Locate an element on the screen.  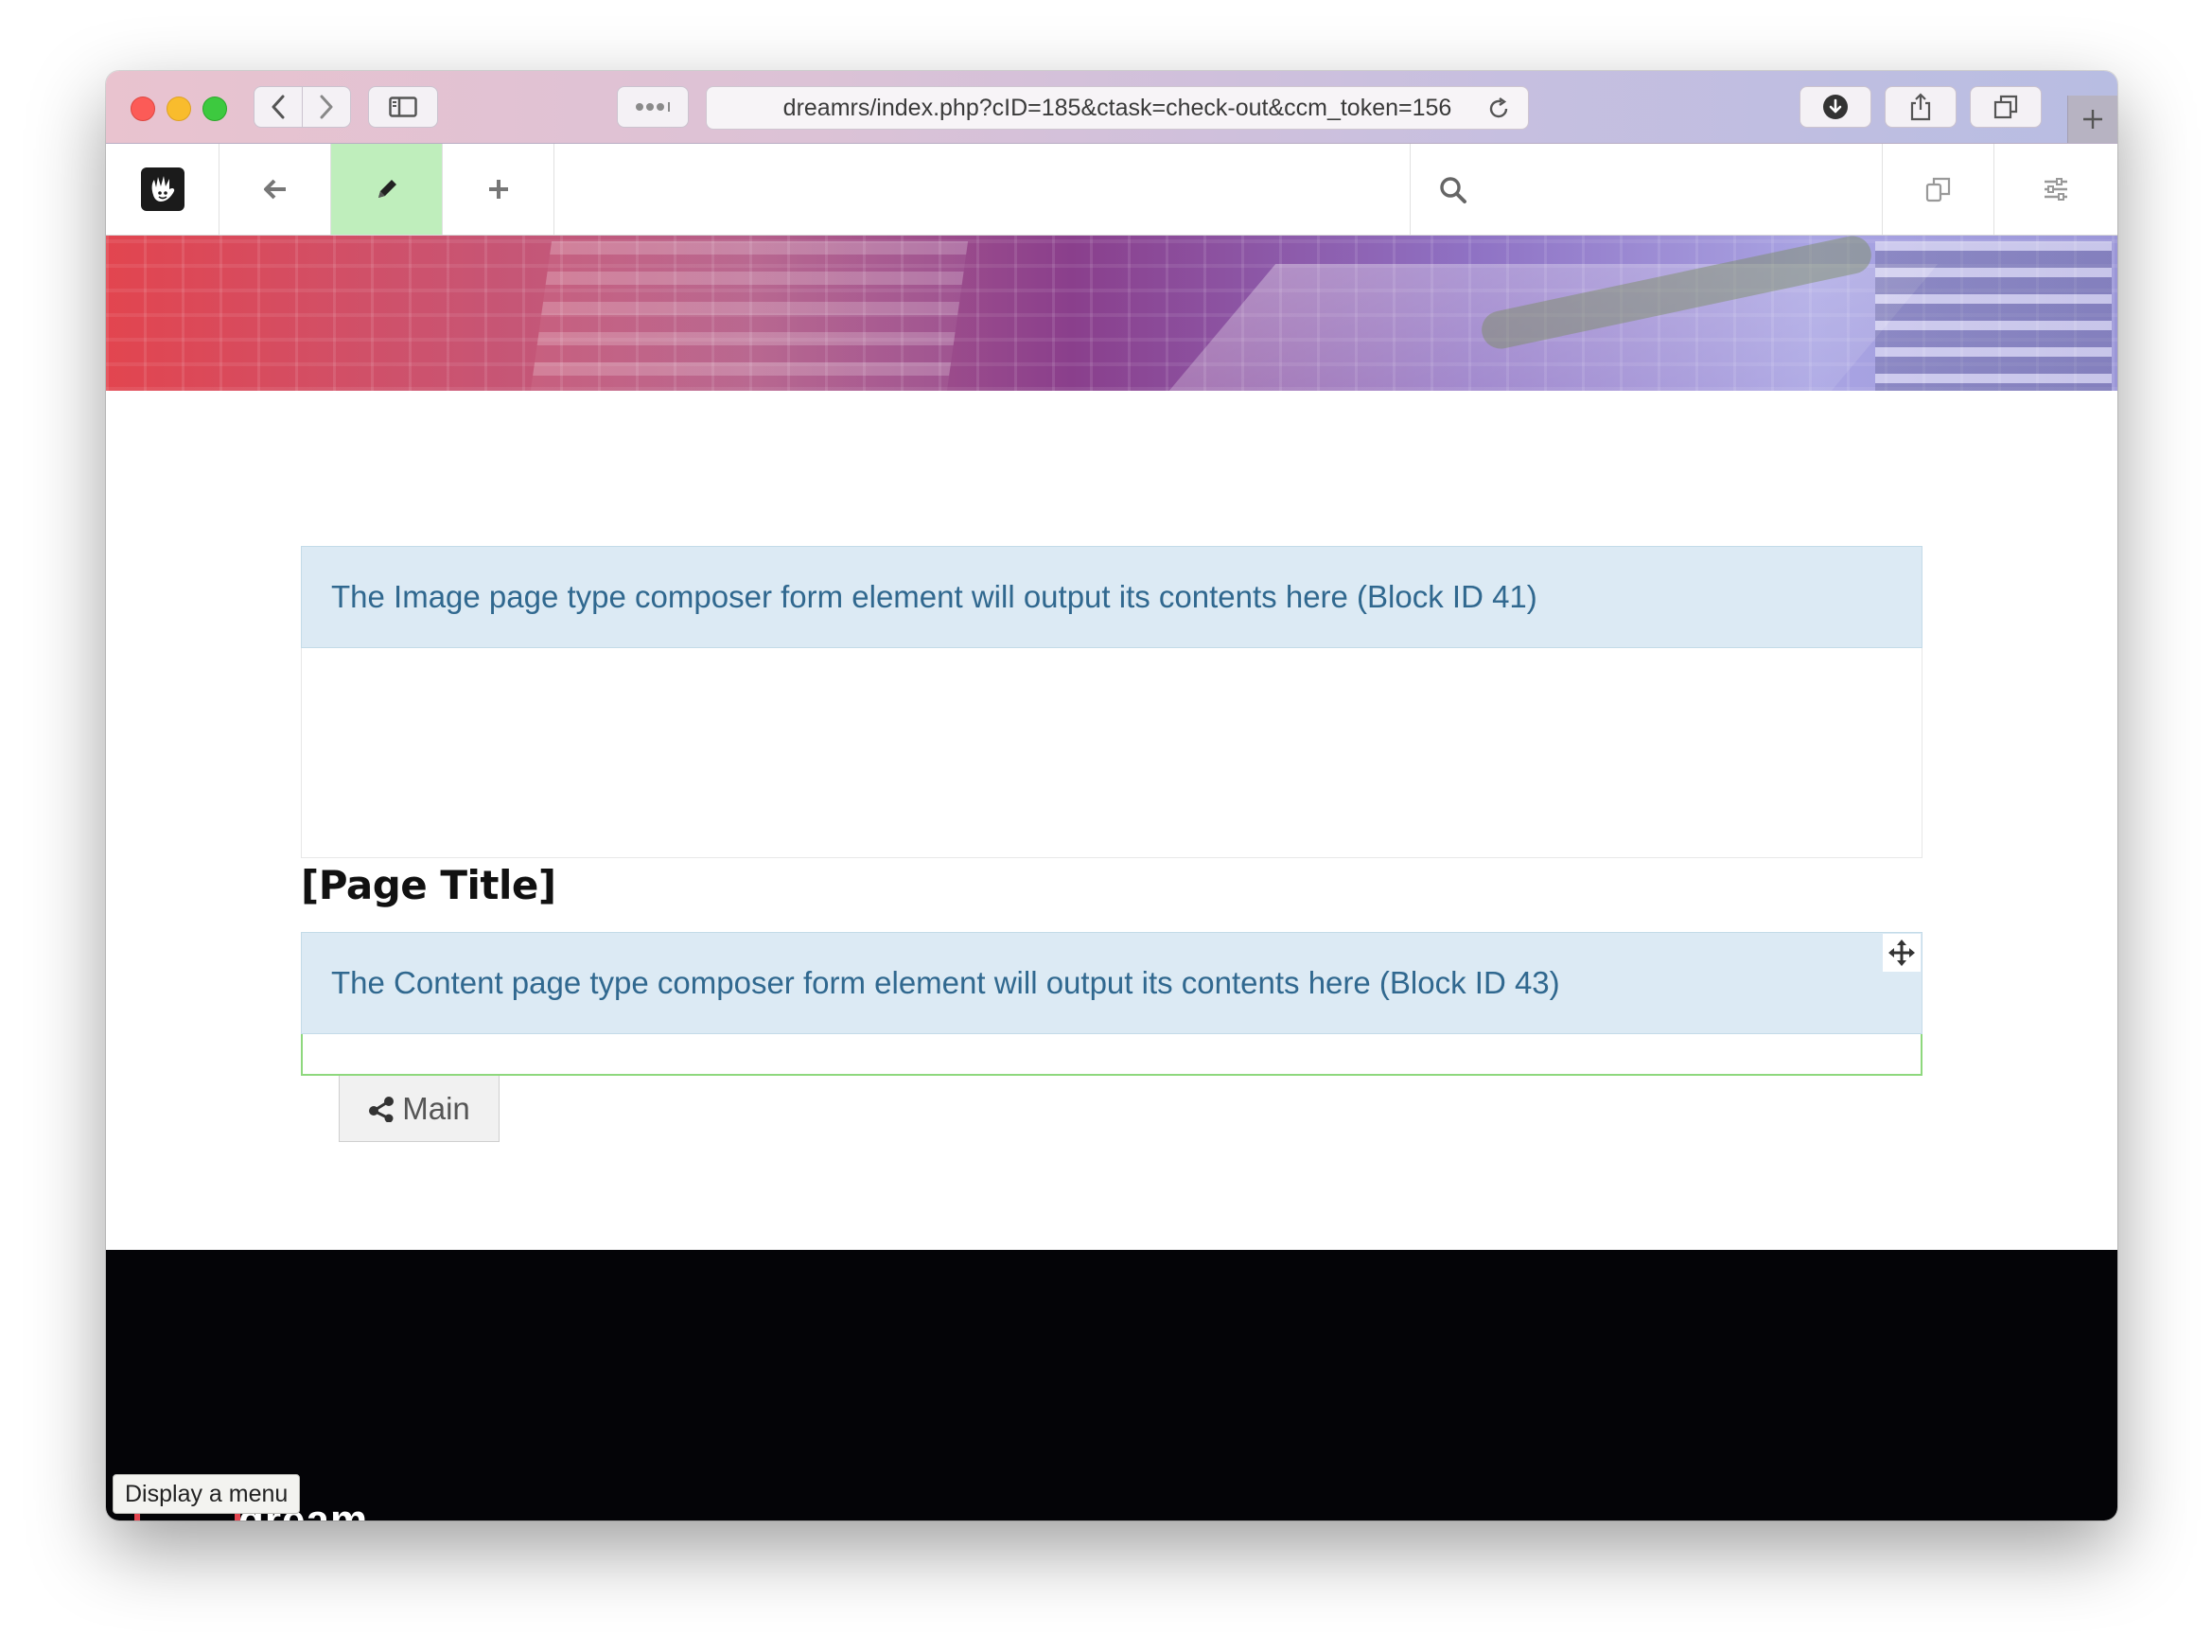
toolbar-edit-button is located at coordinates (387, 189).